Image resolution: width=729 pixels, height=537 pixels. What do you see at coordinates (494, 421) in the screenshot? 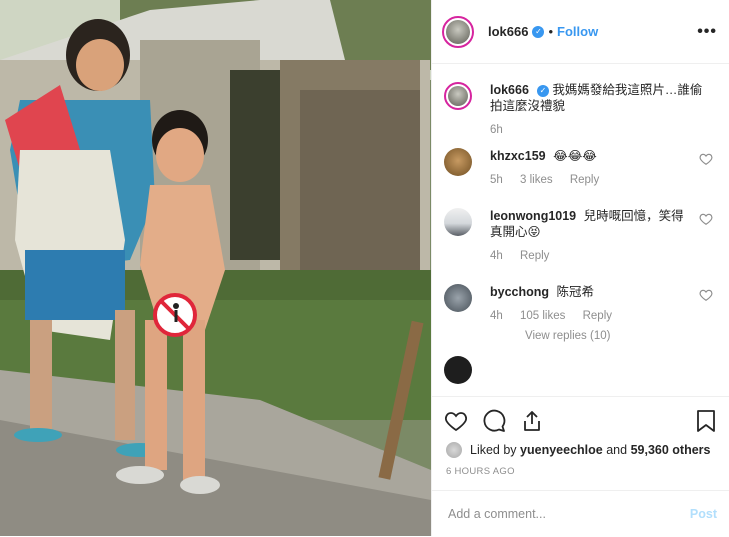
I see `comment-bubble-icon` at bounding box center [494, 421].